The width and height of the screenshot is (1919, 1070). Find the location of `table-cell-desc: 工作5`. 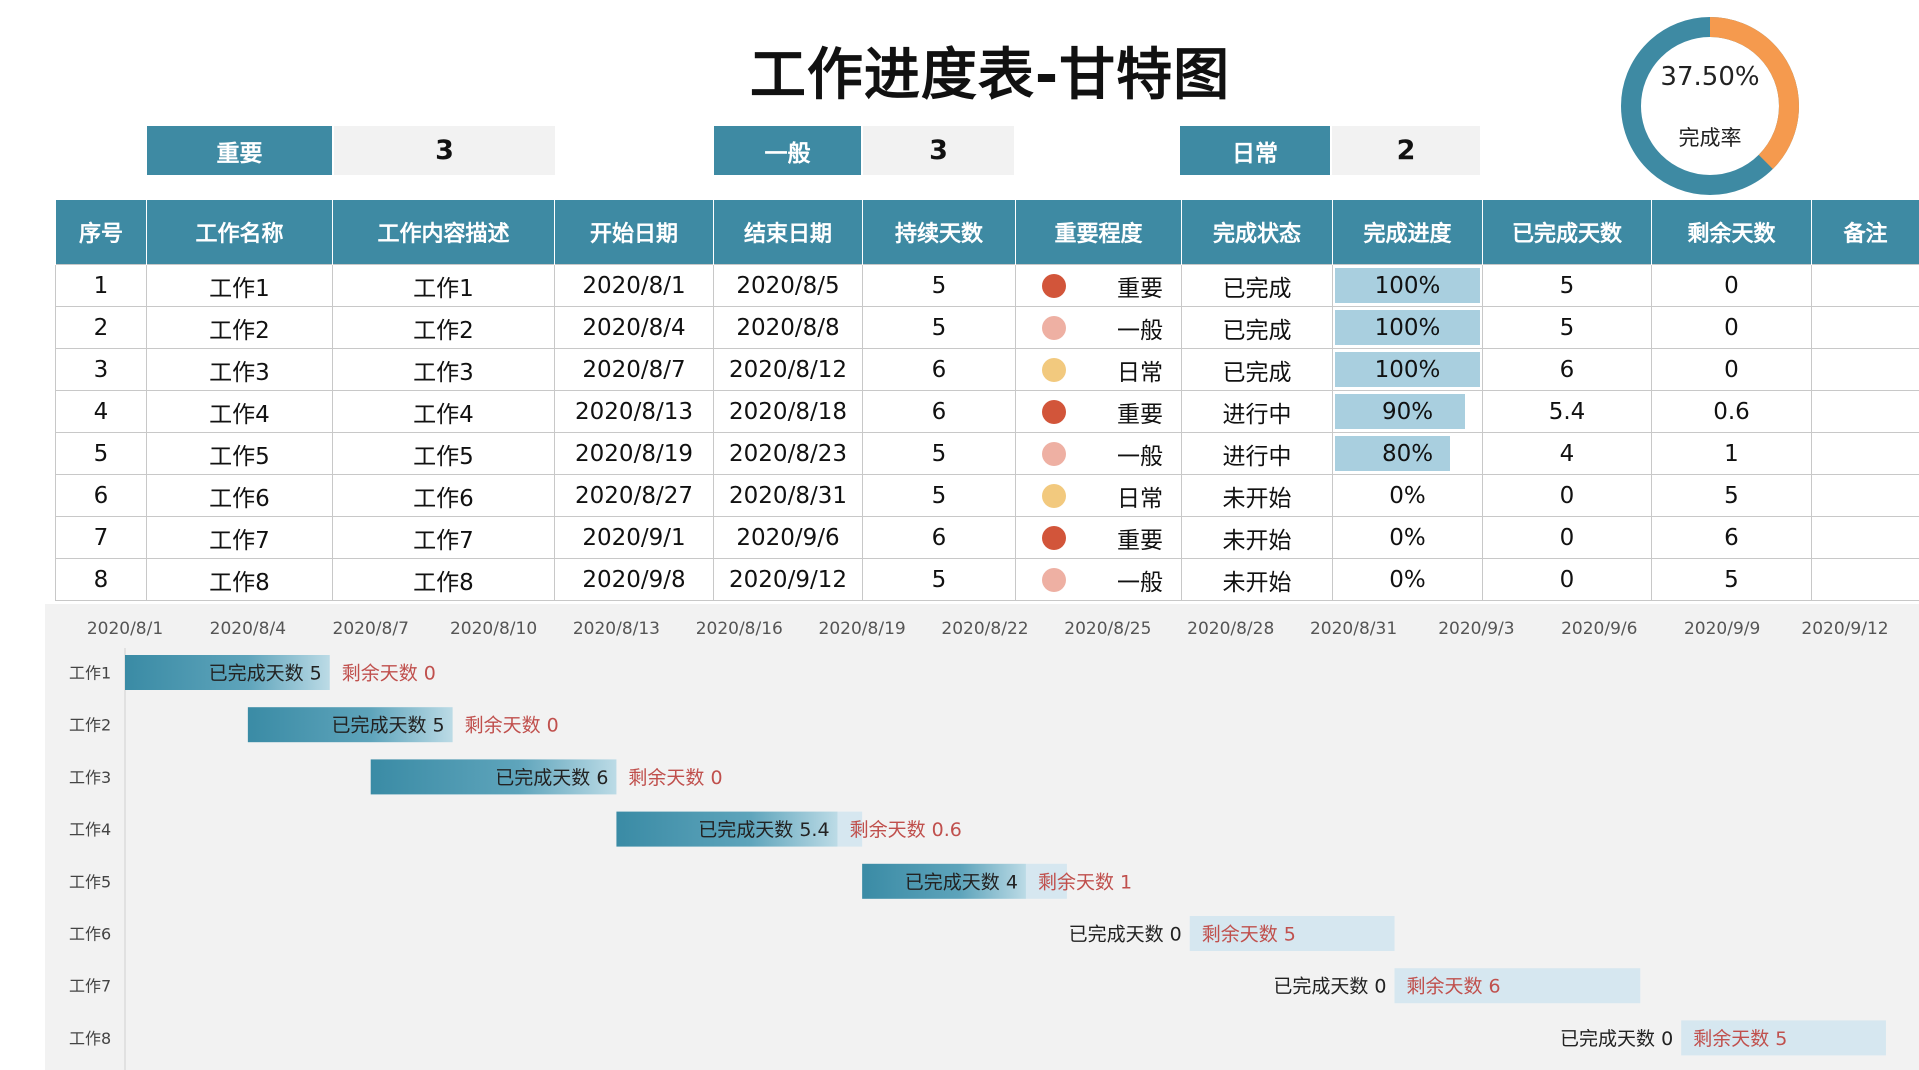

table-cell-desc: 工作5 is located at coordinates (443, 453).